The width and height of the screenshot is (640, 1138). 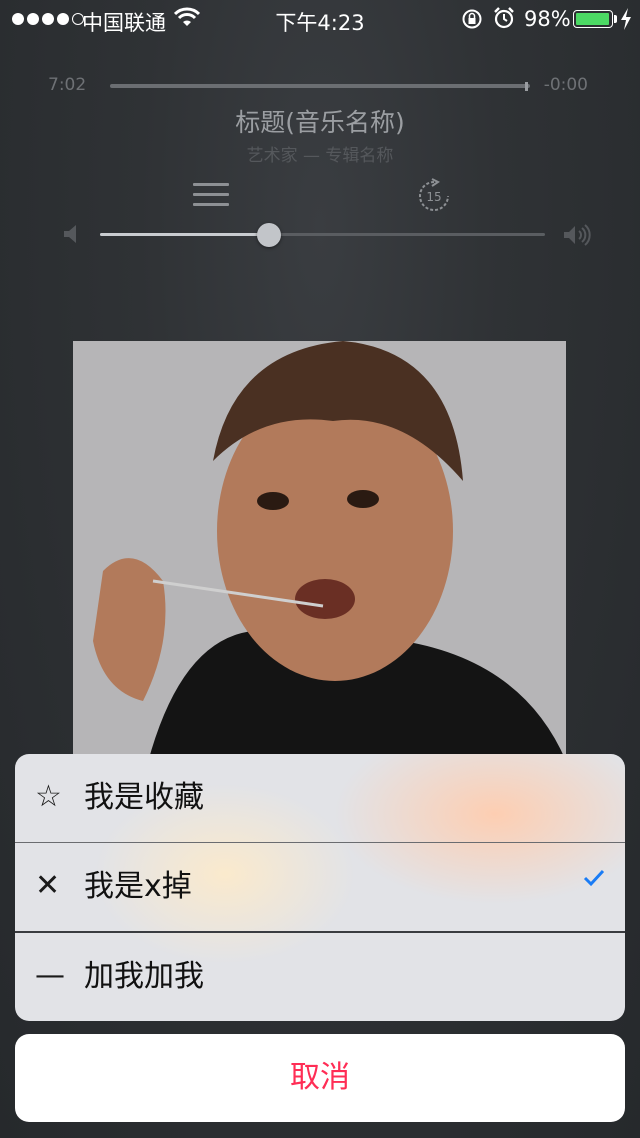 I want to click on song-title: 标题(音乐名称), so click(x=320, y=122).